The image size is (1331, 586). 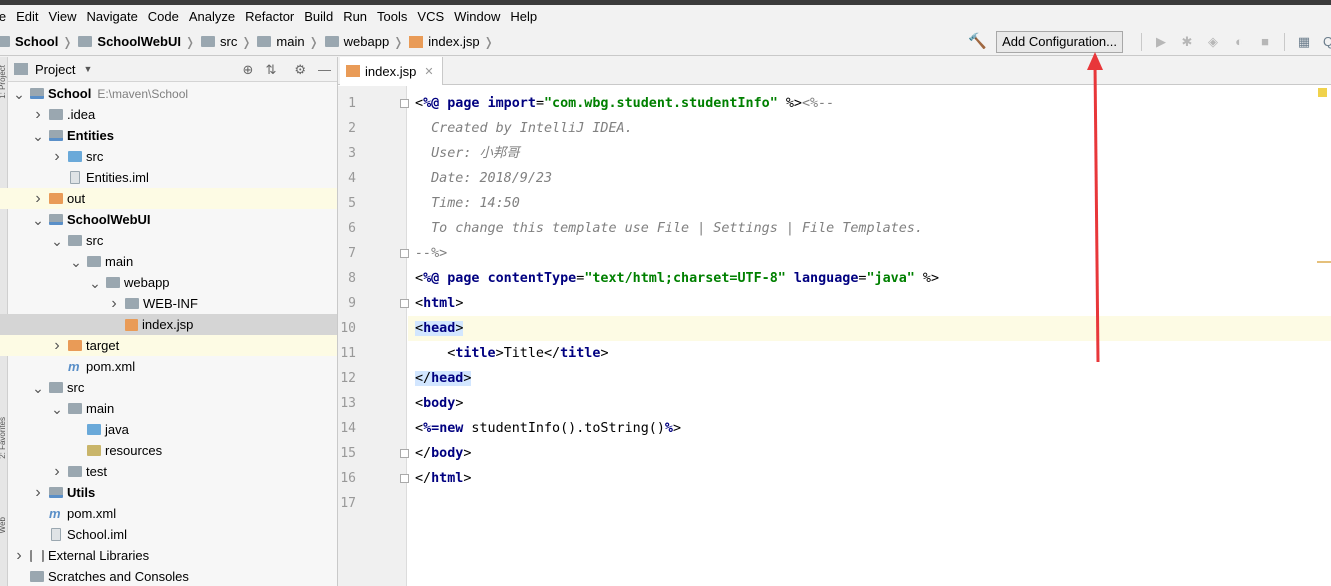 What do you see at coordinates (168, 219) in the screenshot?
I see `tree-item: ⌄ SchoolWebUI` at bounding box center [168, 219].